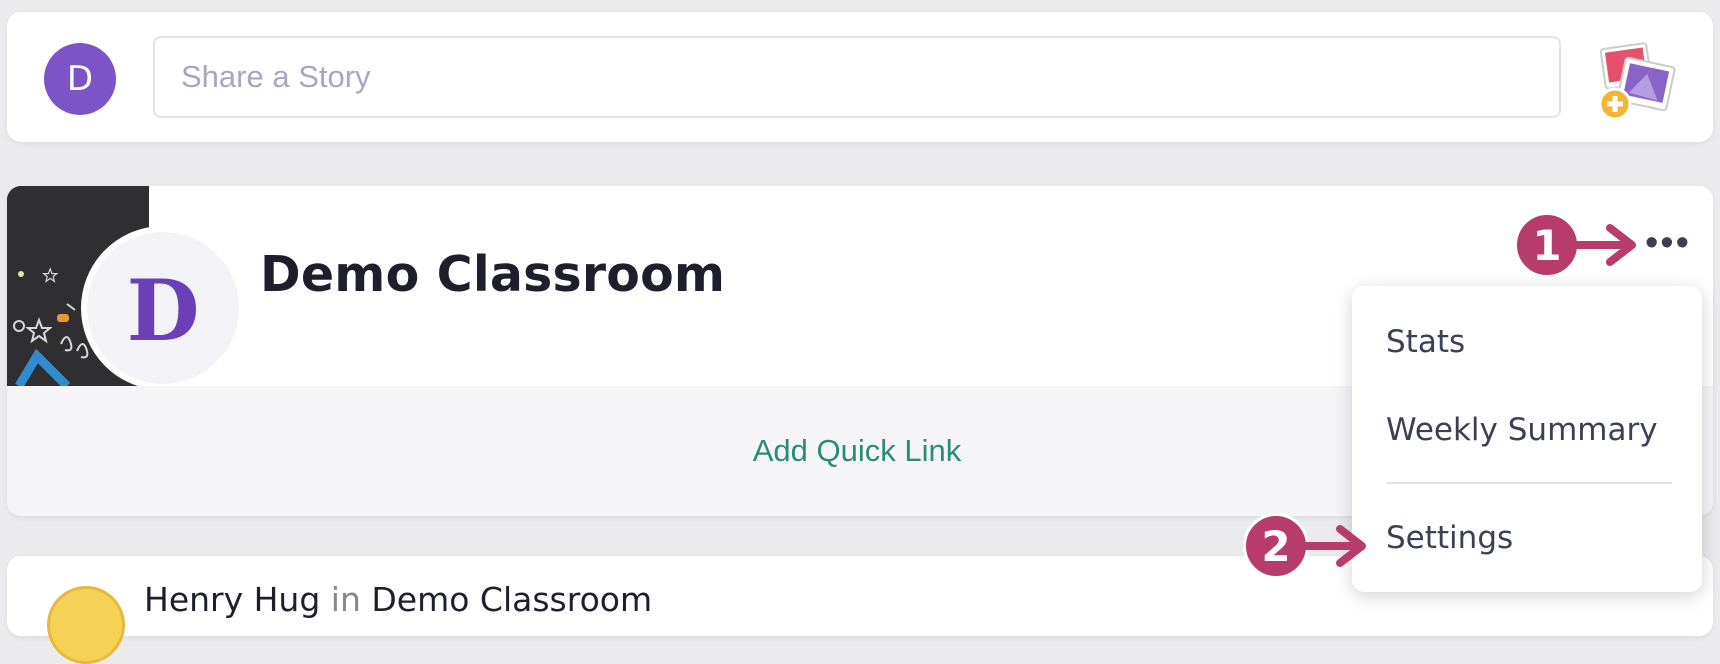  I want to click on menu-item-stats: Stats, so click(1425, 342).